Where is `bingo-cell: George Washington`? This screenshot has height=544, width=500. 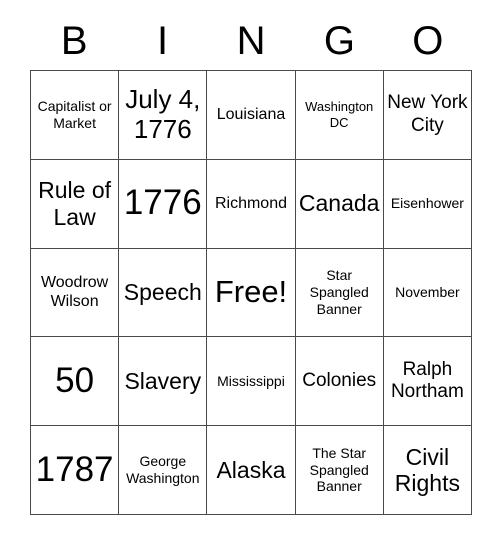
bingo-cell: George Washington is located at coordinates (163, 470).